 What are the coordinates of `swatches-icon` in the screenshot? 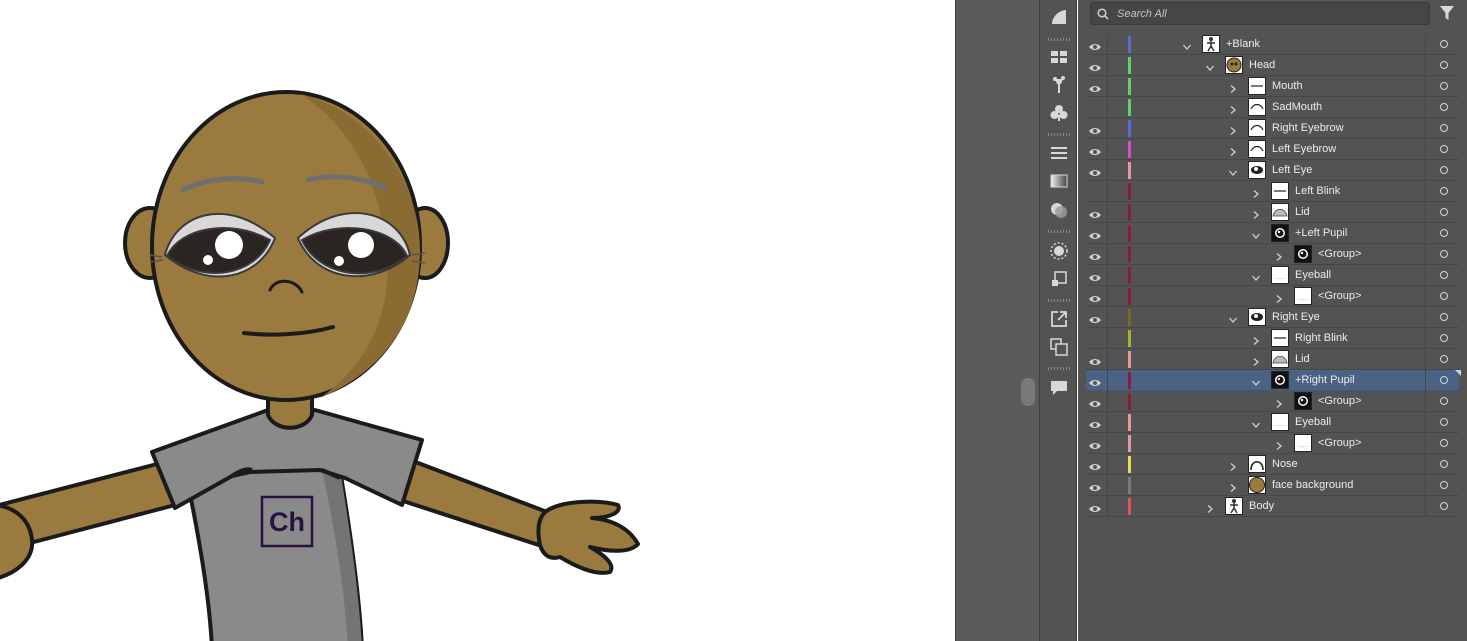 It's located at (1059, 57).